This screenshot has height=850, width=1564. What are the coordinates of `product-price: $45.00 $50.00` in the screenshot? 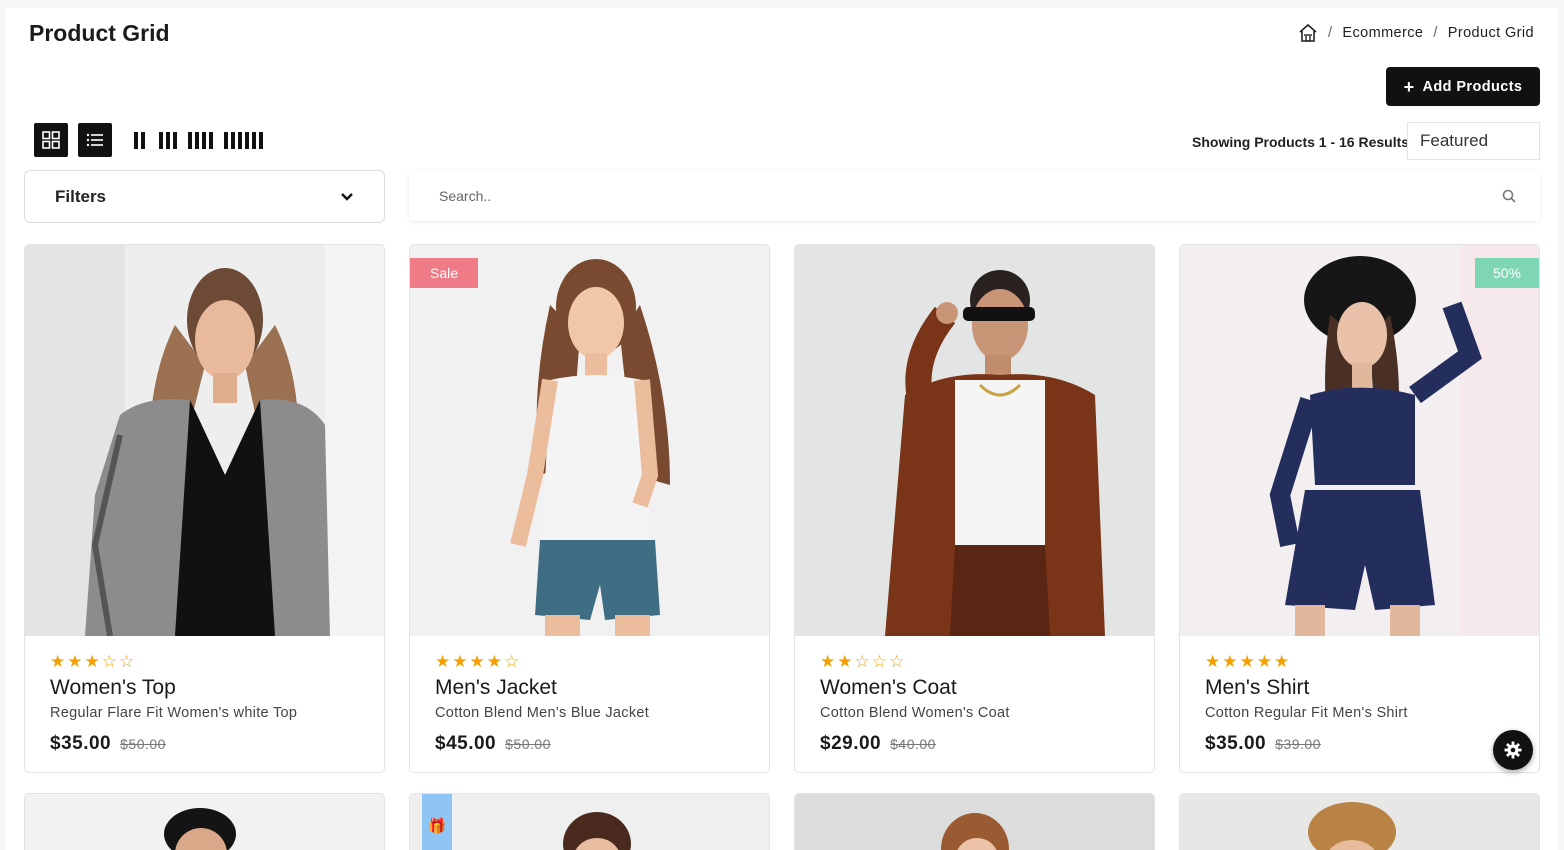 It's located at (493, 744).